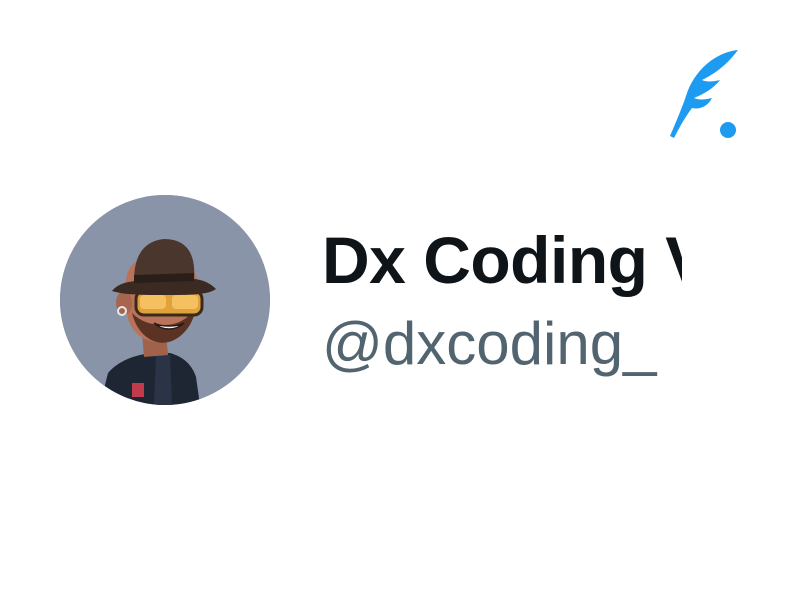 This screenshot has width=800, height=600. I want to click on avatar, so click(165, 300).